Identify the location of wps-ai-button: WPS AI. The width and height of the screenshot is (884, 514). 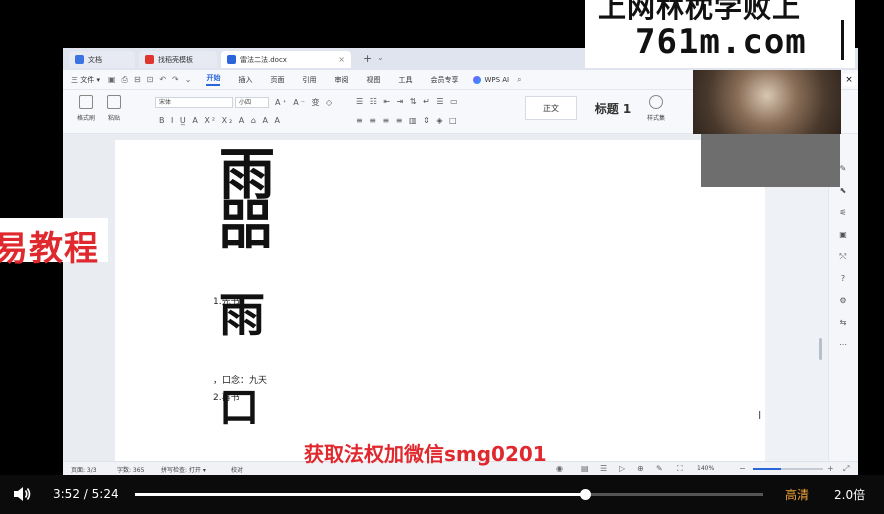
(491, 79).